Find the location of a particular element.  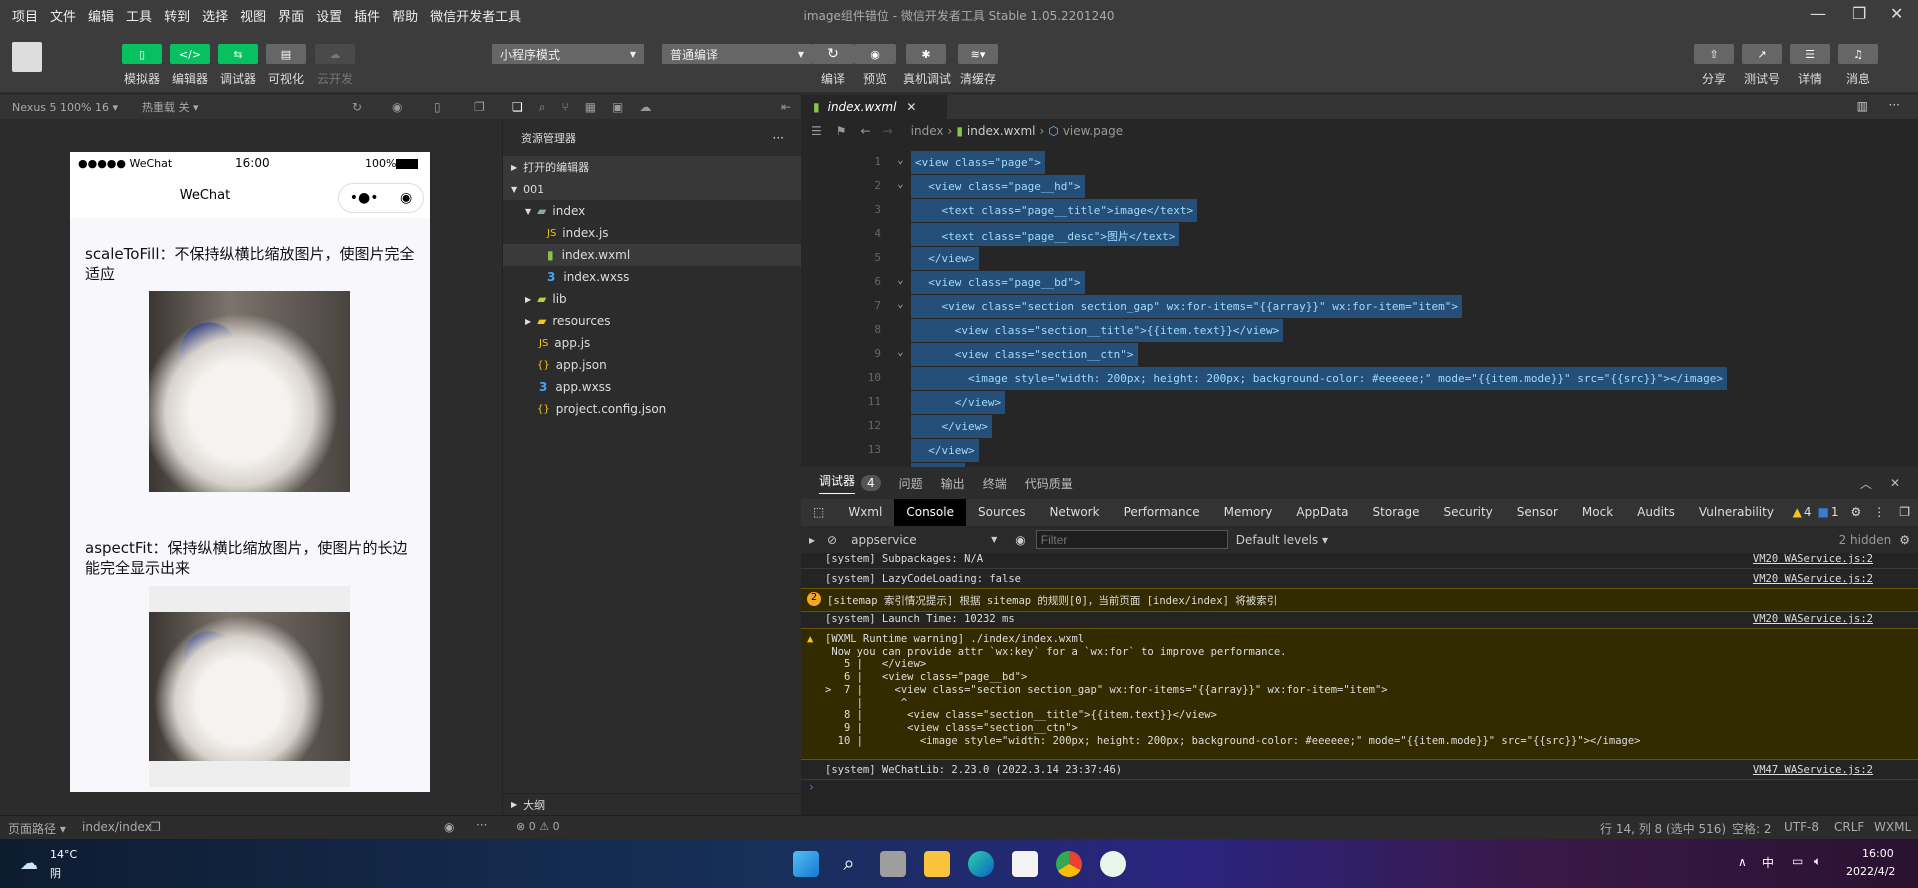

code-line: 9 ⌄ <view class="section__ctn"> is located at coordinates (1359, 354).